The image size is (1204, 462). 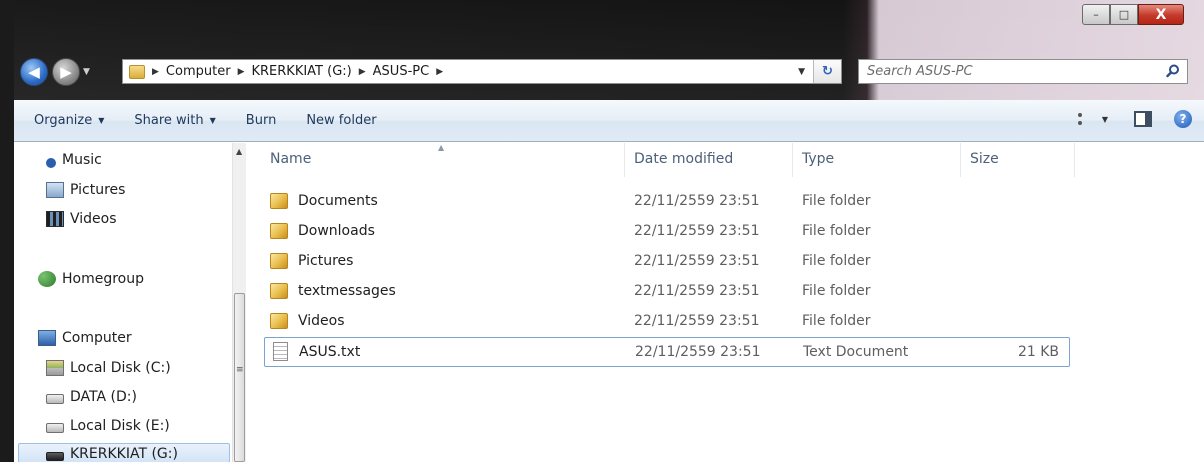 What do you see at coordinates (51, 163) in the screenshot?
I see `music-icon` at bounding box center [51, 163].